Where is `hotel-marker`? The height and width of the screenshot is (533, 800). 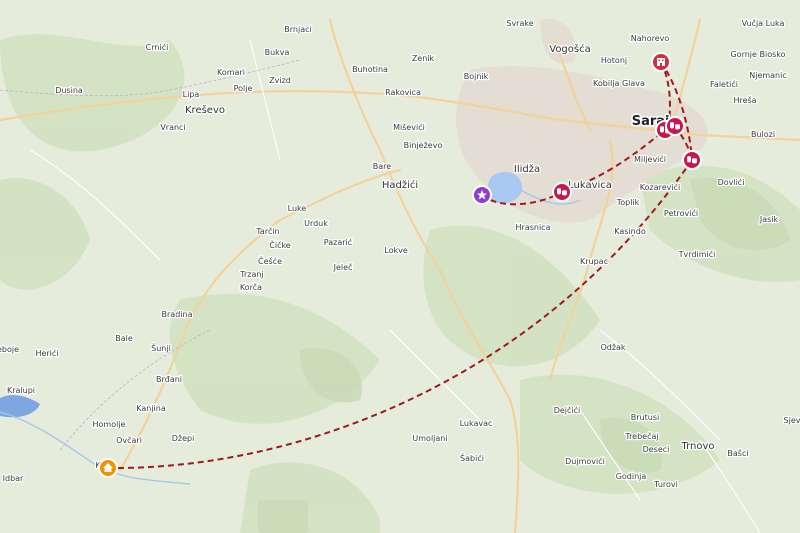
hotel-marker is located at coordinates (661, 62).